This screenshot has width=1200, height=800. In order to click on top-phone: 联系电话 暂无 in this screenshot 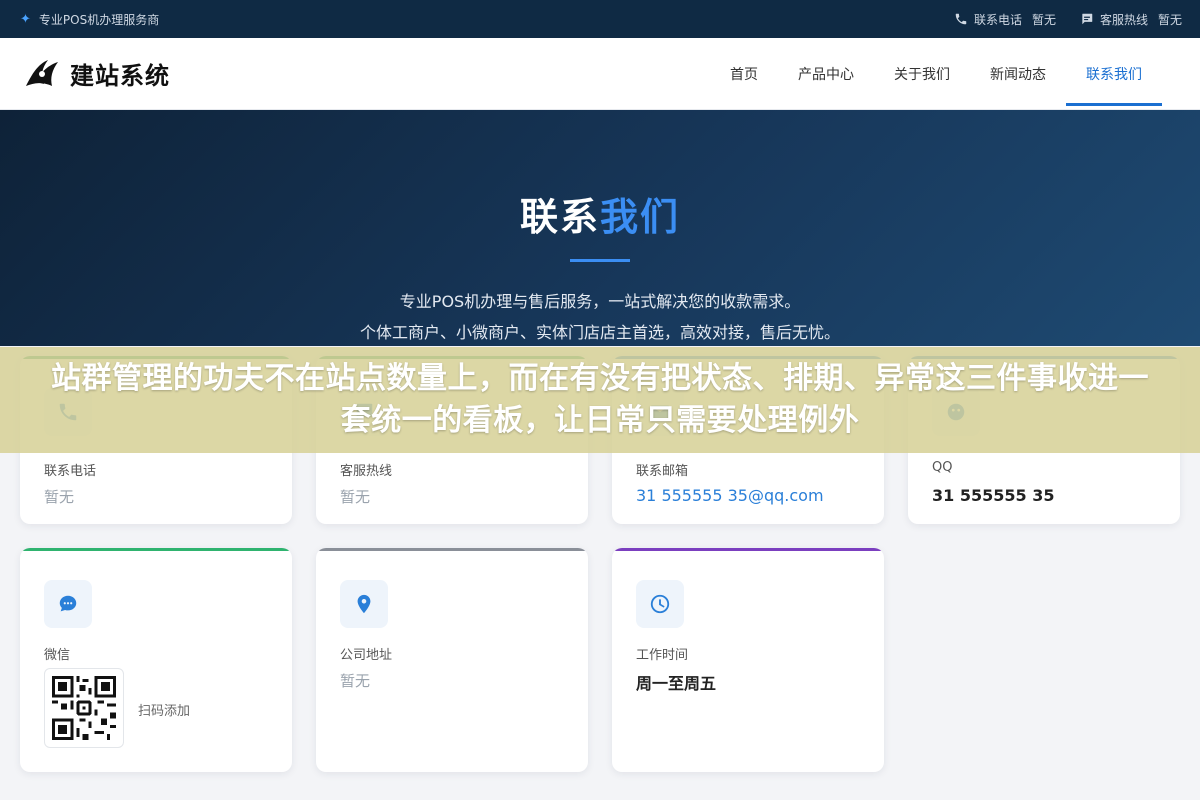, I will do `click(1005, 19)`.